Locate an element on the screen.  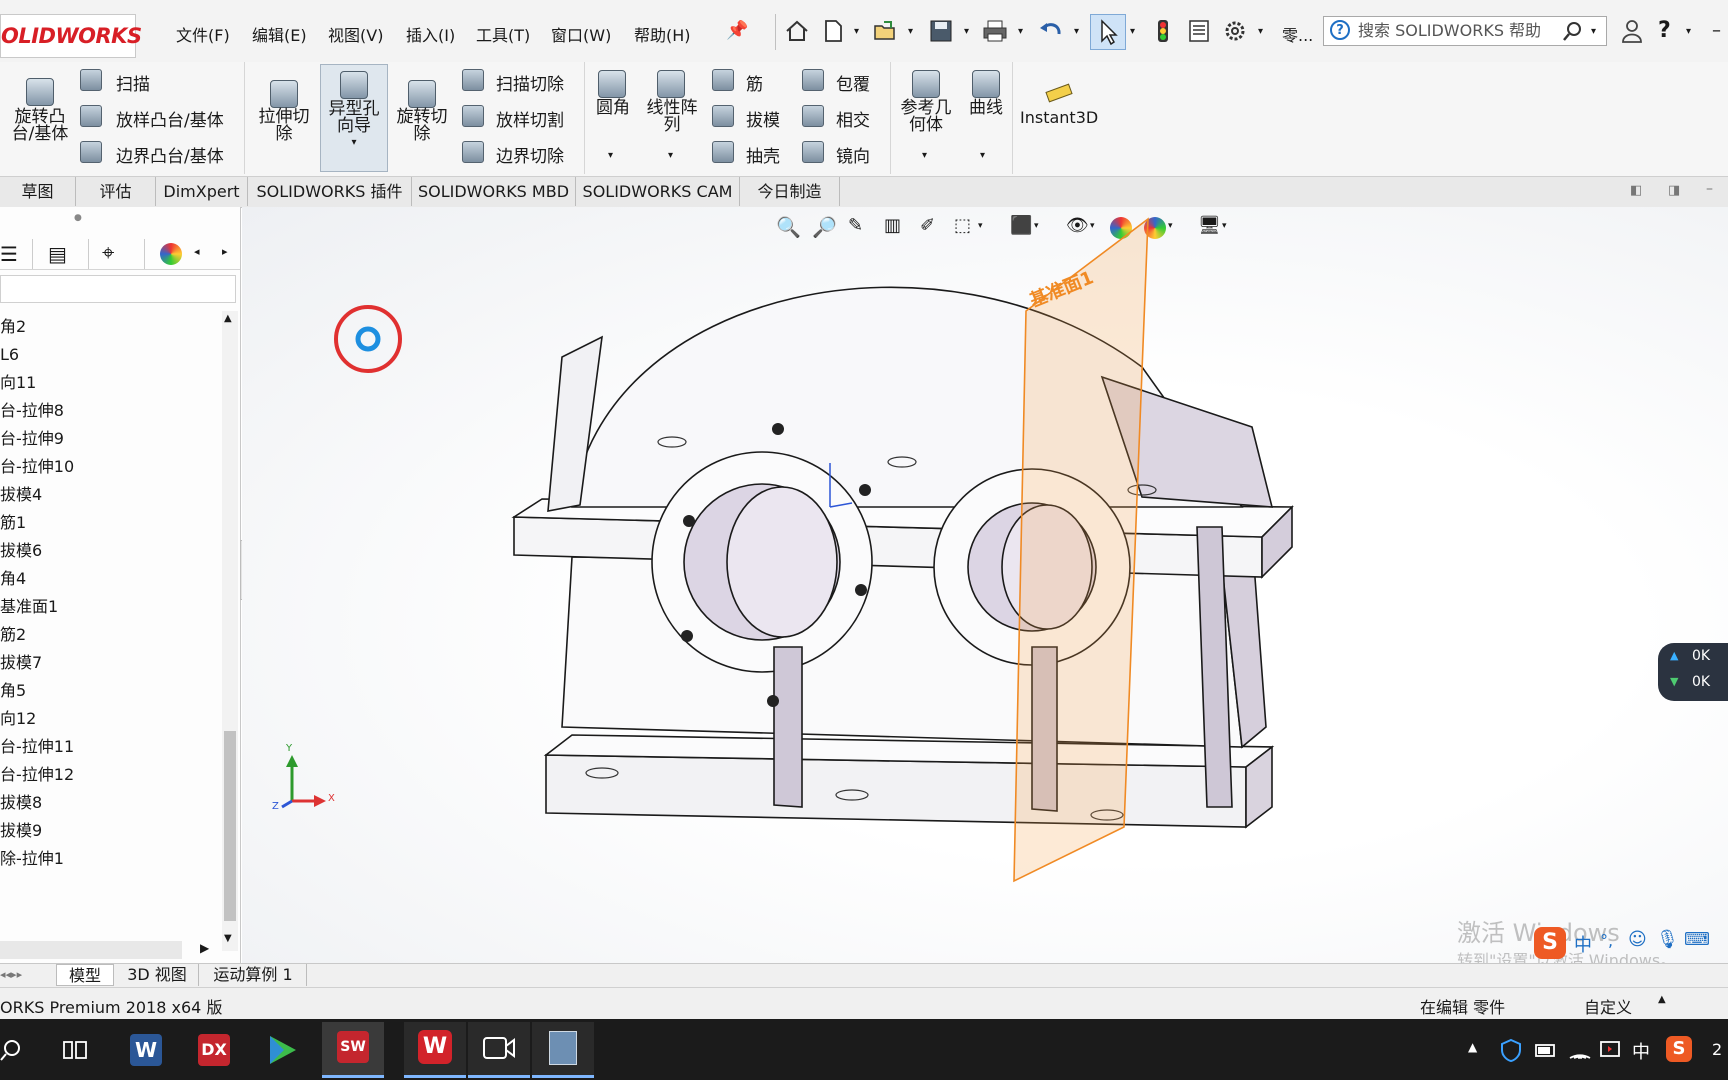
scroll-right-icon: ▶ is located at coordinates (204, 948).